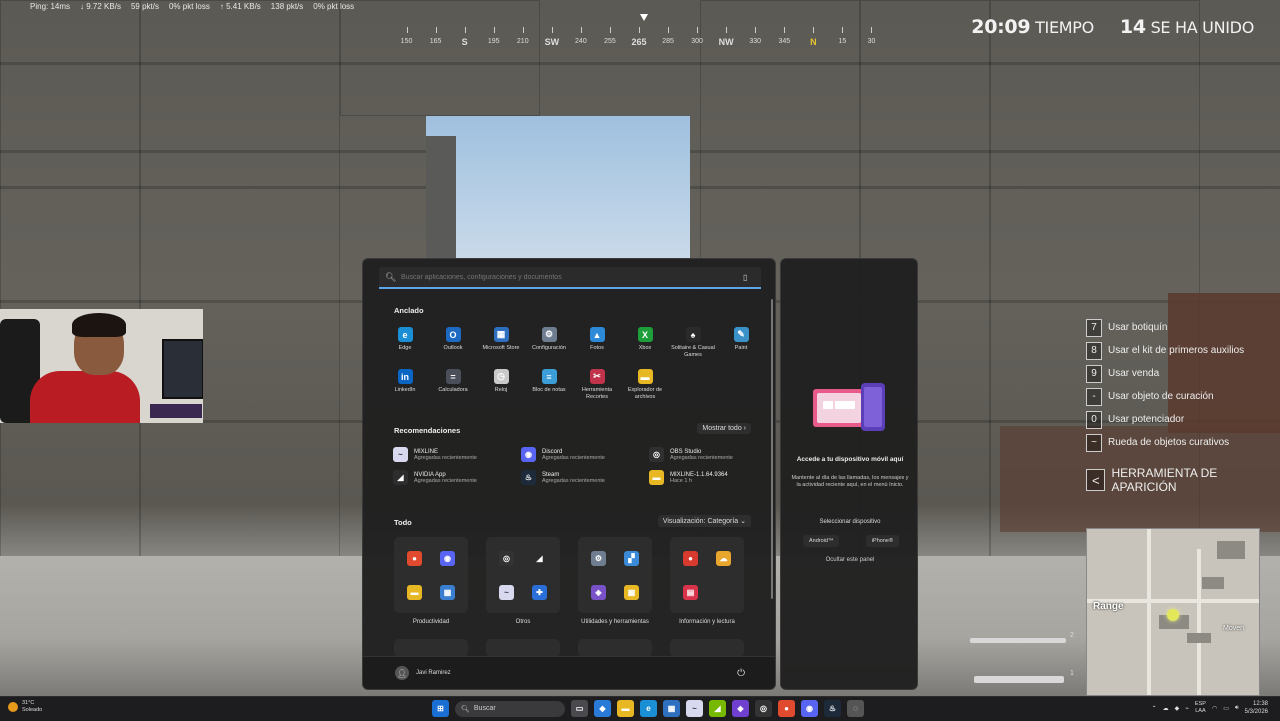 The height and width of the screenshot is (721, 1280). I want to click on iphone-button: iPhone®, so click(882, 541).